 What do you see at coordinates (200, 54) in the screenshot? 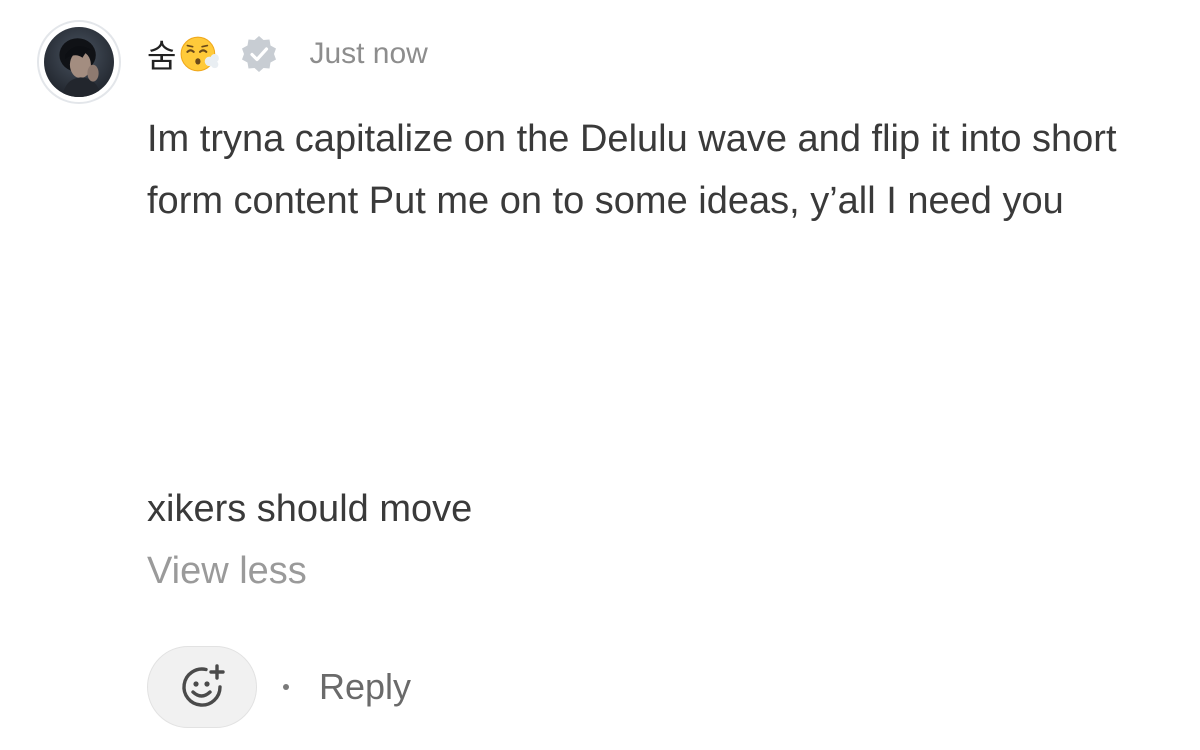
I see `face-exhaling-emoji-icon` at bounding box center [200, 54].